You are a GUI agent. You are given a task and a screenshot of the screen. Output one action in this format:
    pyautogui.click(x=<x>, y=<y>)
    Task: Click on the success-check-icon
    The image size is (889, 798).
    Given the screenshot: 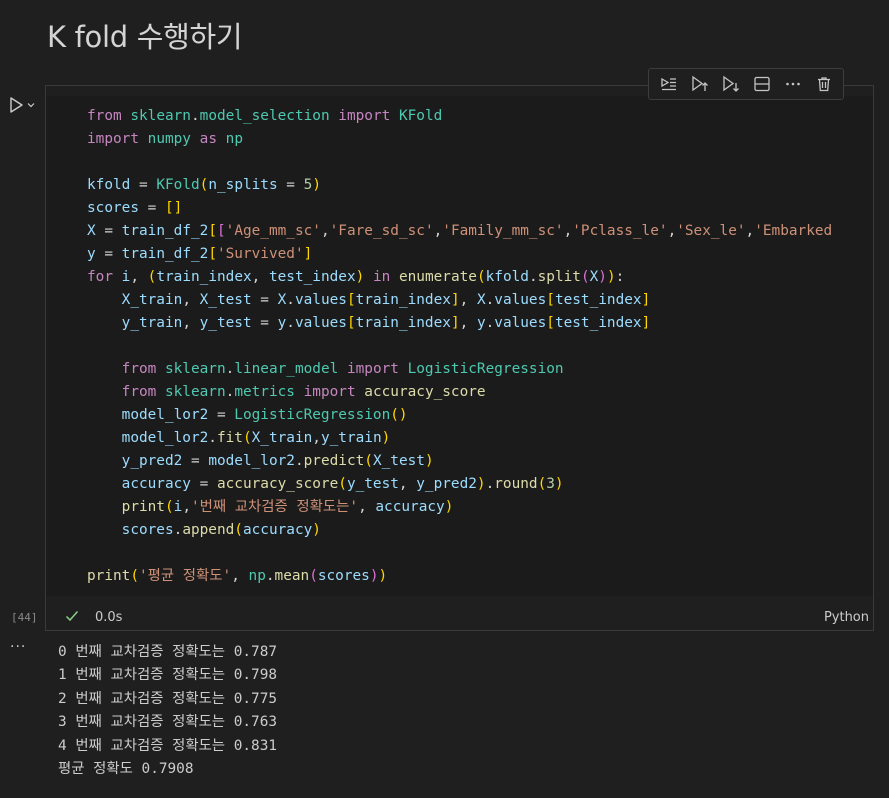 What is the action you would take?
    pyautogui.click(x=72, y=618)
    